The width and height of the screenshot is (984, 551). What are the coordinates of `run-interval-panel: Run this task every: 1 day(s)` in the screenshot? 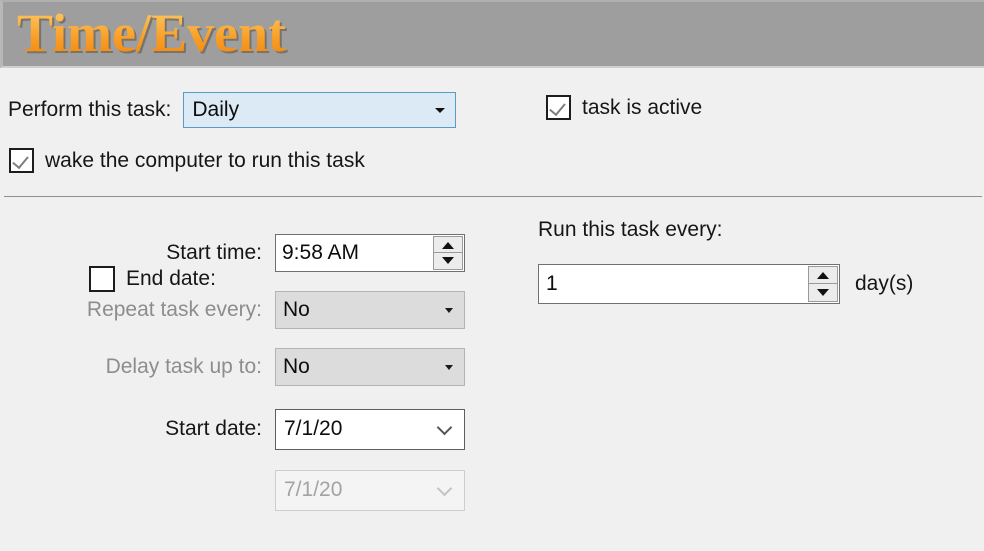 It's located at (725, 261).